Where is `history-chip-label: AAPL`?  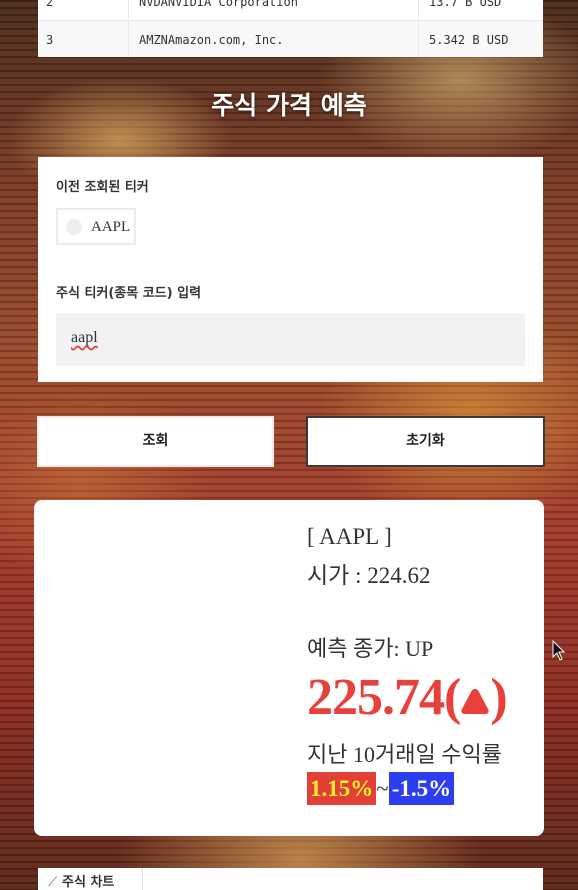 history-chip-label: AAPL is located at coordinates (111, 227).